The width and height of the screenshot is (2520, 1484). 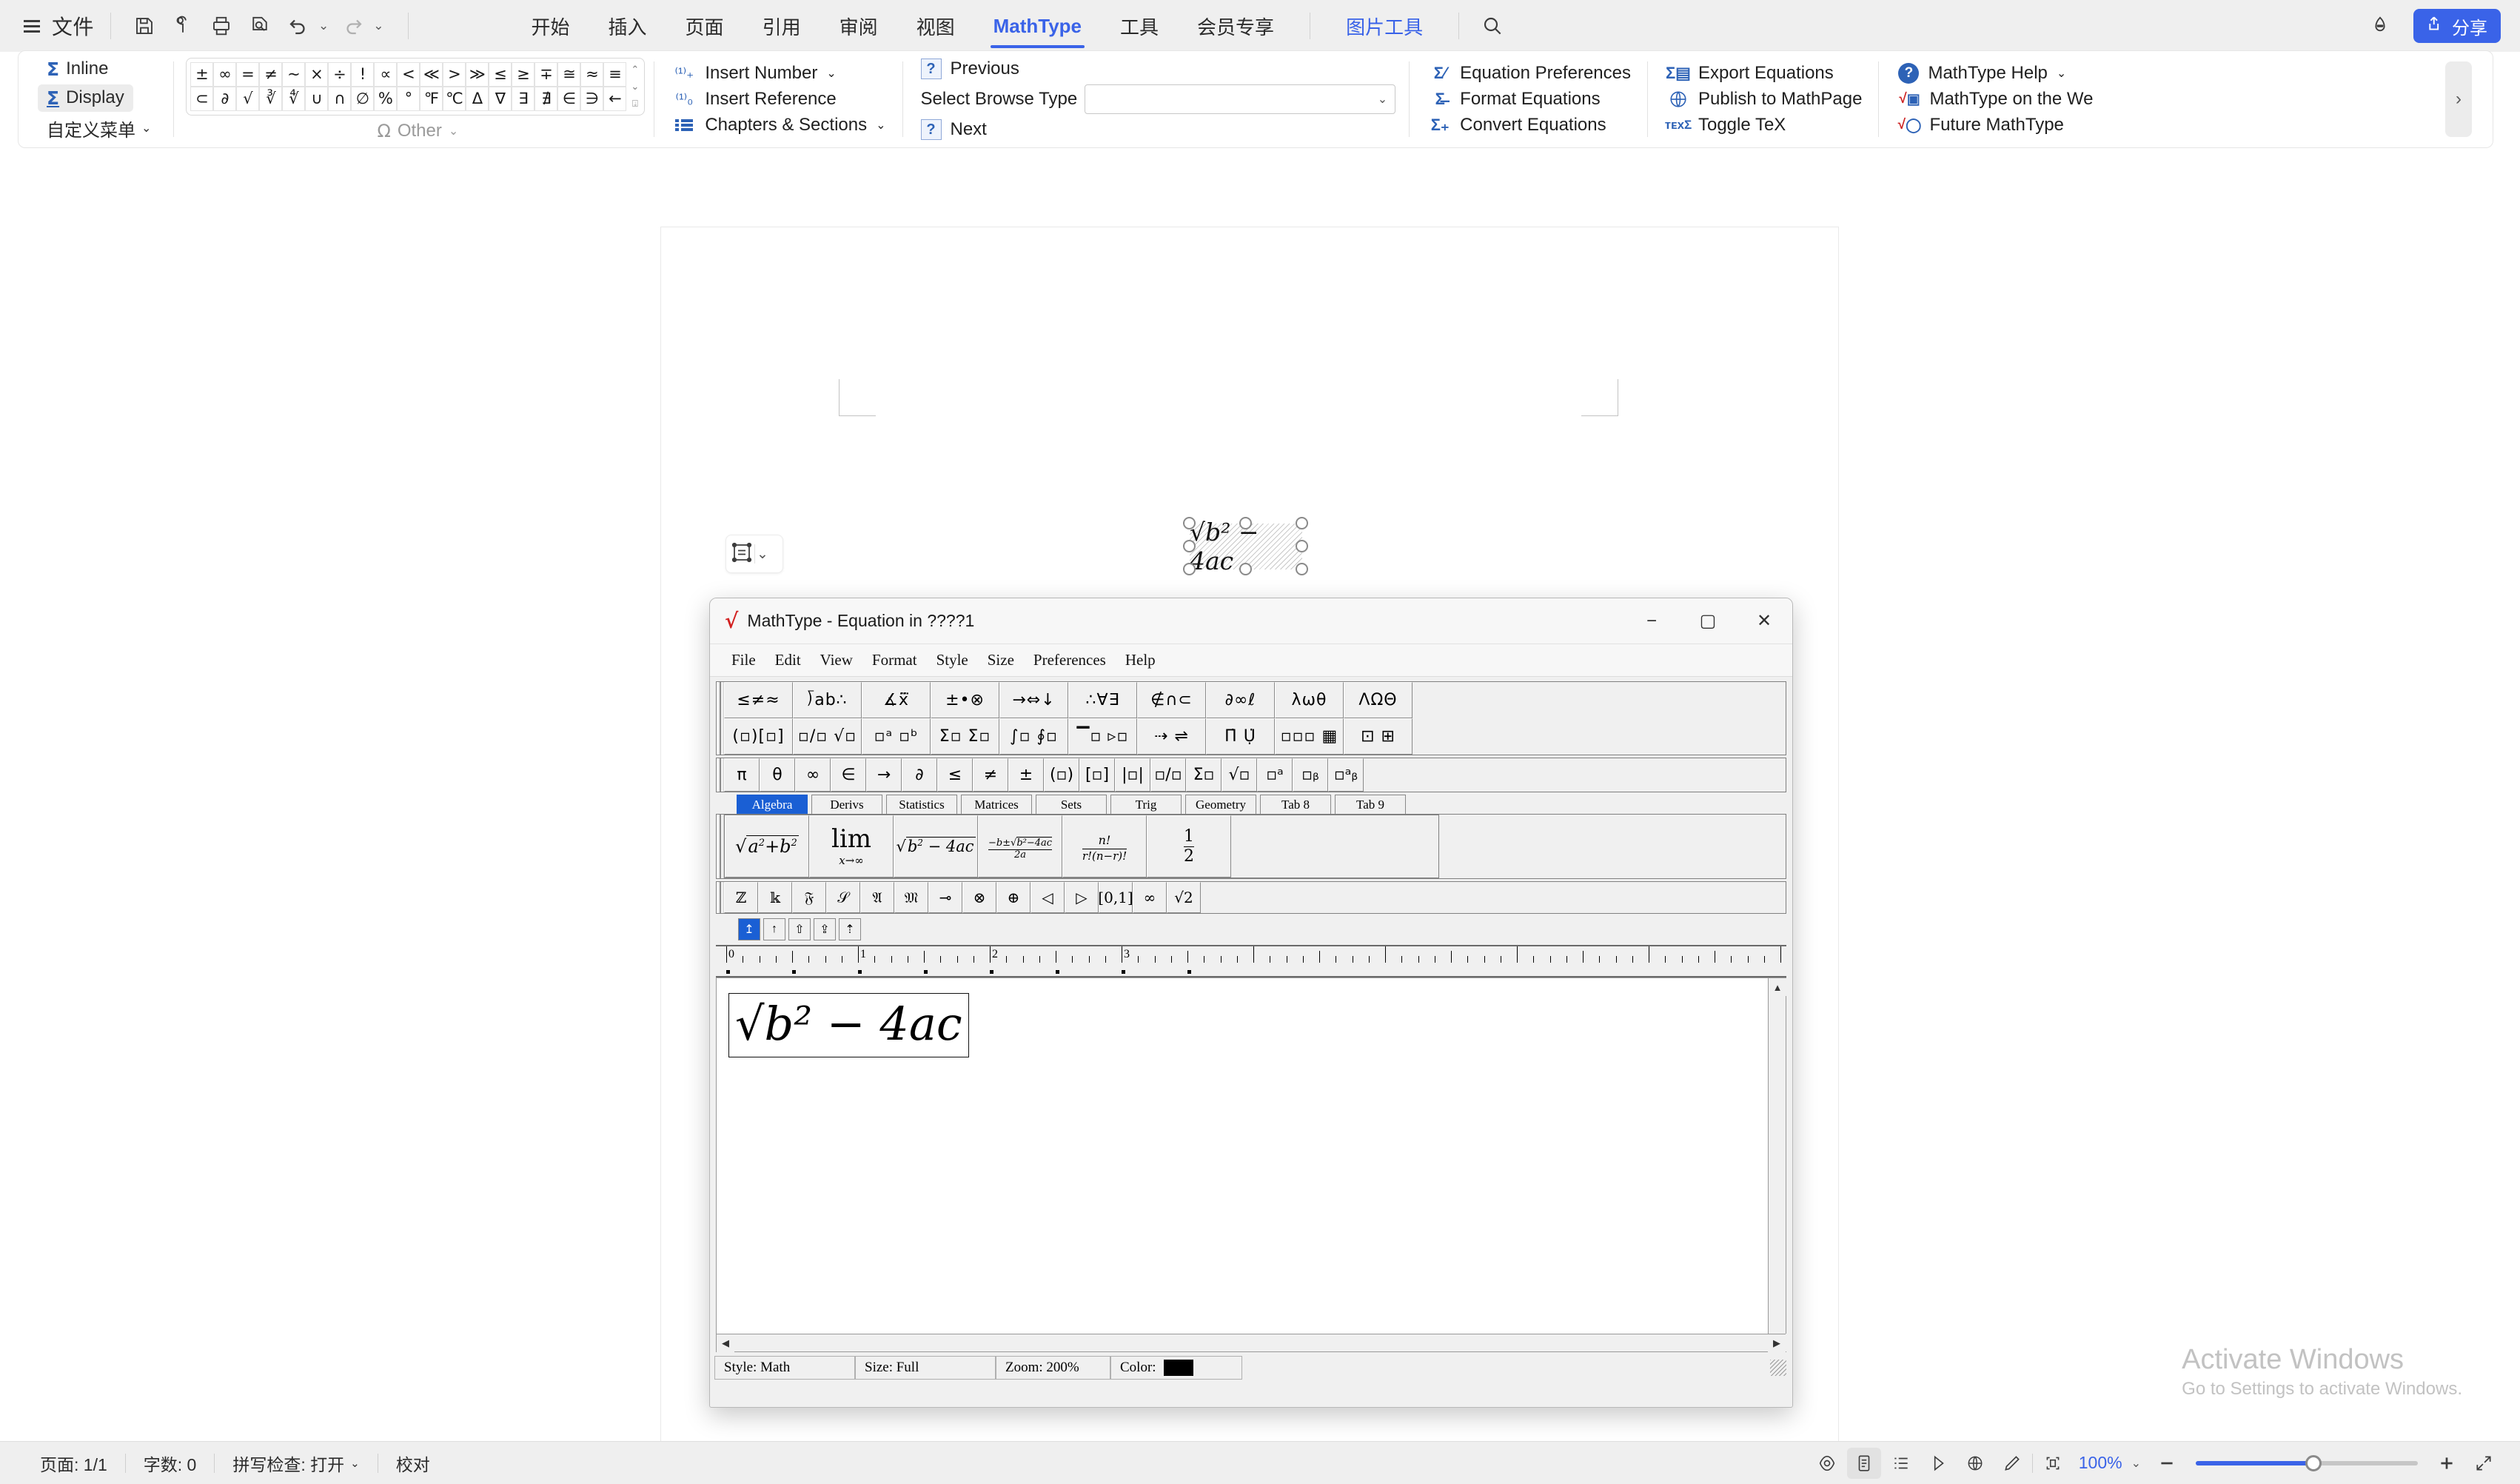 What do you see at coordinates (409, 98) in the screenshot?
I see `symbol-cell-r2-9: °` at bounding box center [409, 98].